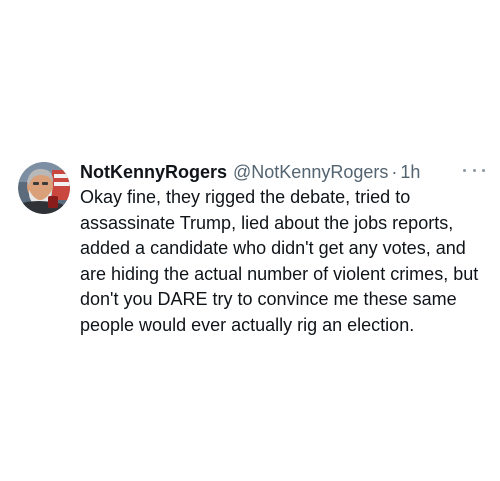 The height and width of the screenshot is (481, 500). I want to click on user-avatar-icon, so click(44, 188).